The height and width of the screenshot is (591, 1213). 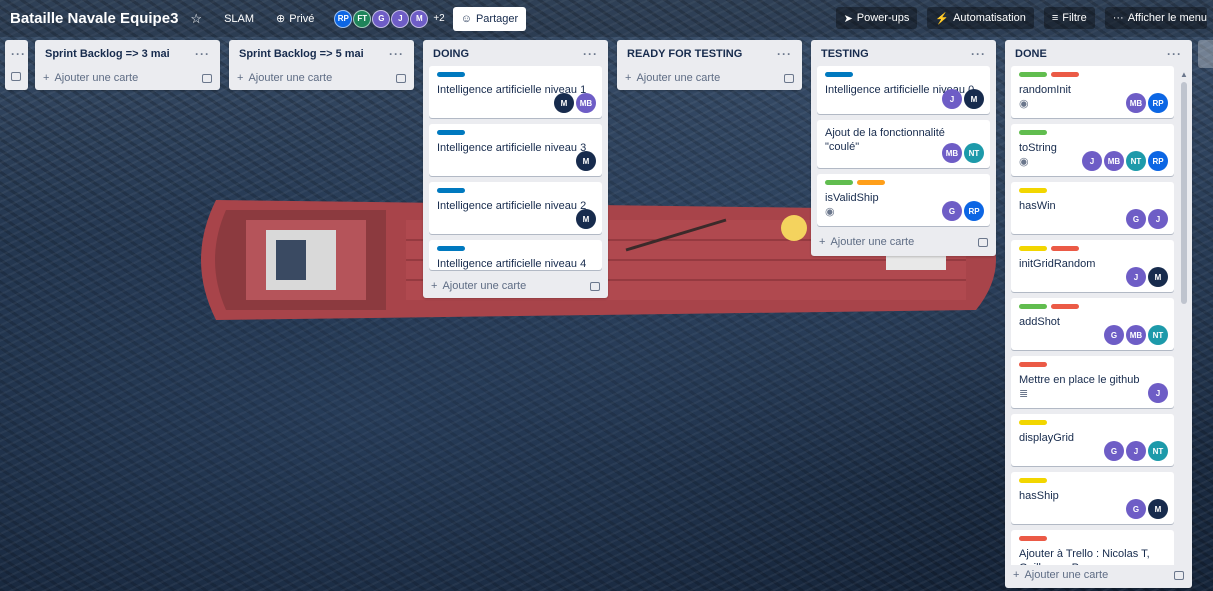 What do you see at coordinates (1092, 150) in the screenshot?
I see `card: toString ◉ J MB NT RP` at bounding box center [1092, 150].